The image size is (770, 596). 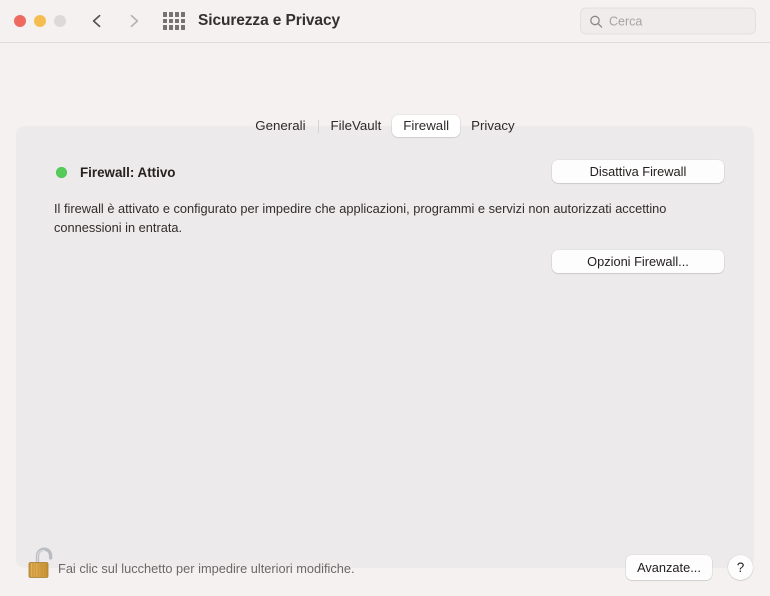 What do you see at coordinates (493, 126) in the screenshot?
I see `tab-privacy: Privacy` at bounding box center [493, 126].